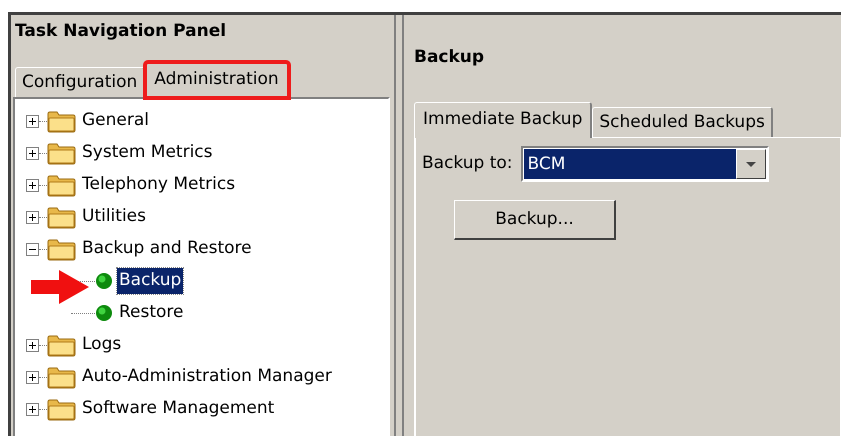 The width and height of the screenshot is (841, 436). Describe the element at coordinates (167, 249) in the screenshot. I see `tree-item: Backup and Restore` at that location.